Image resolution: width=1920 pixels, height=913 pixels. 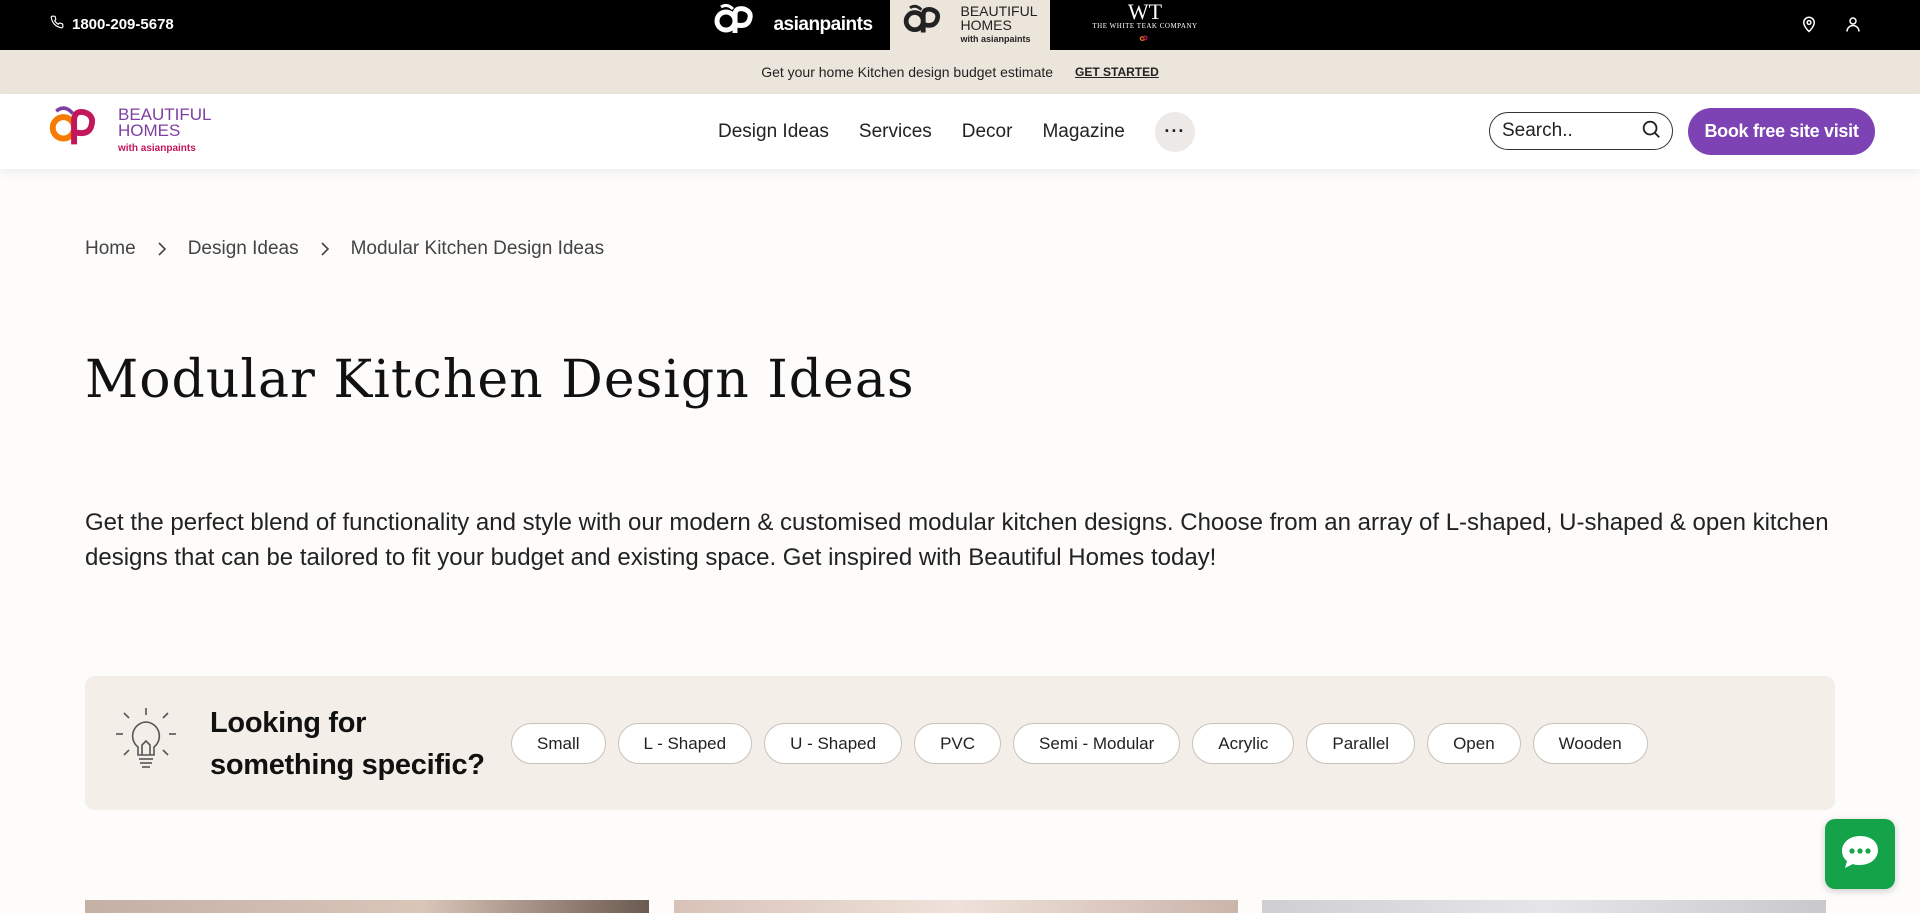 I want to click on lightbulb-icon, so click(x=146, y=745).